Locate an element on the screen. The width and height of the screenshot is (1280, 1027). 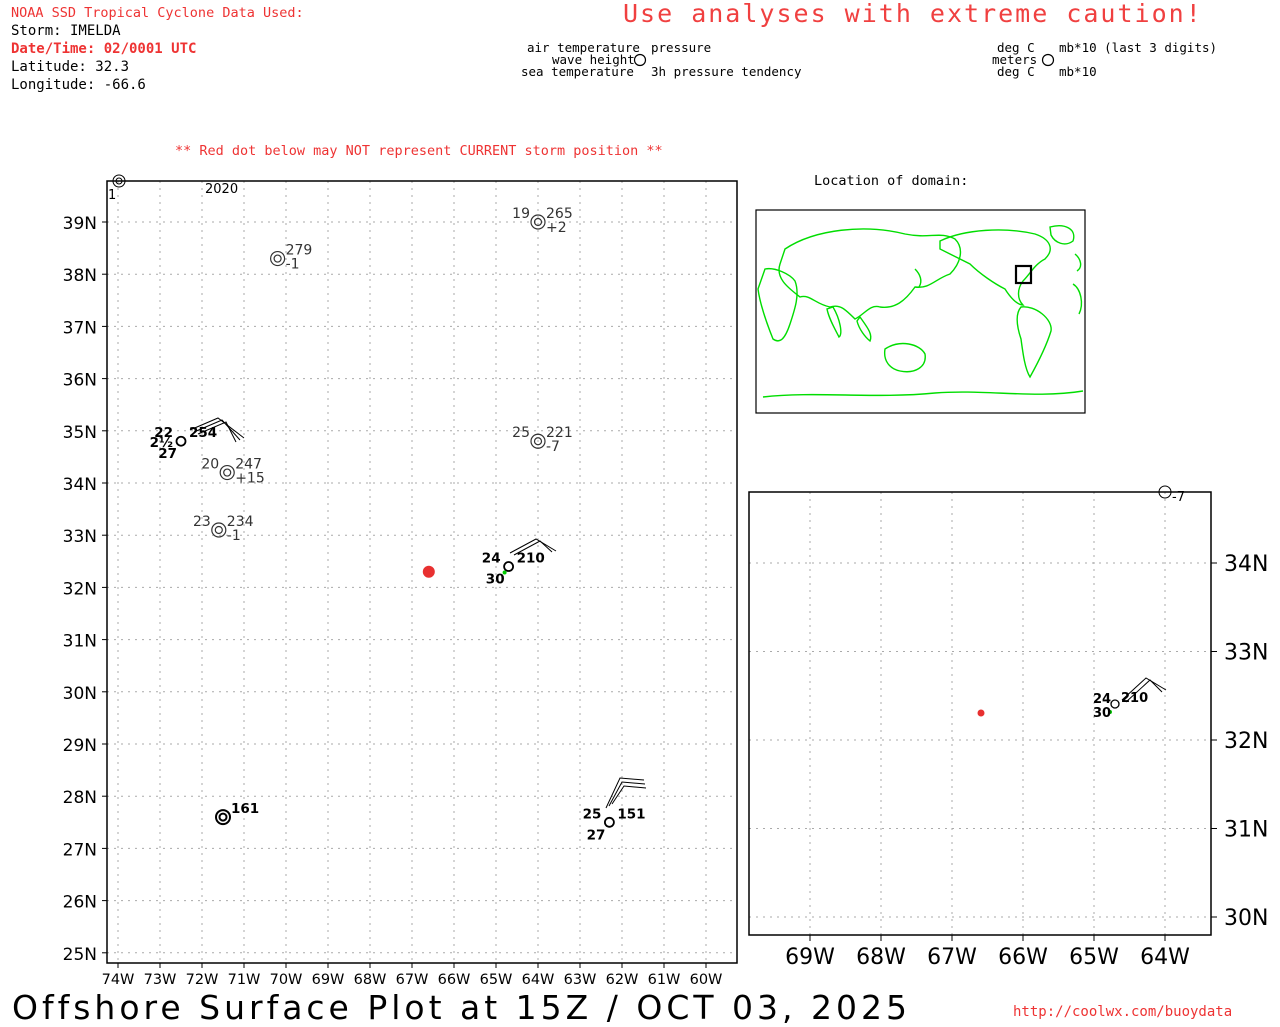
inset-station-temp: 24 is located at coordinates (1102, 699).